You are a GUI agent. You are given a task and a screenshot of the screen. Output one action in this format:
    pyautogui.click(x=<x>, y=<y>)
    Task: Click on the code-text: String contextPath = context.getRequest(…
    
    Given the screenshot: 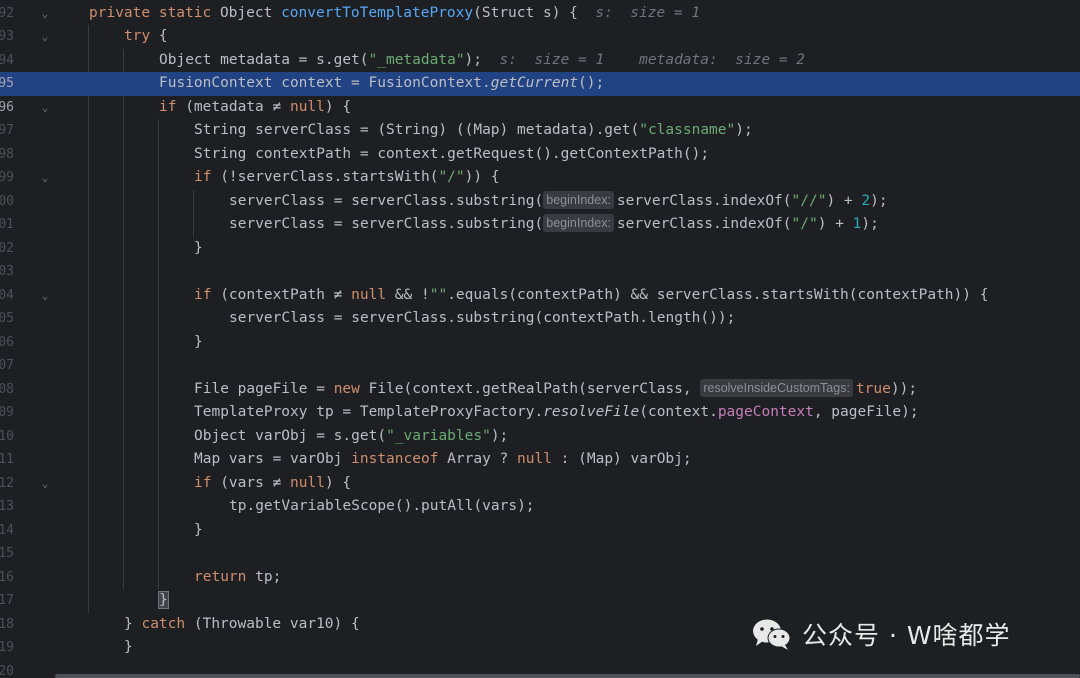 What is the action you would take?
    pyautogui.click(x=451, y=155)
    